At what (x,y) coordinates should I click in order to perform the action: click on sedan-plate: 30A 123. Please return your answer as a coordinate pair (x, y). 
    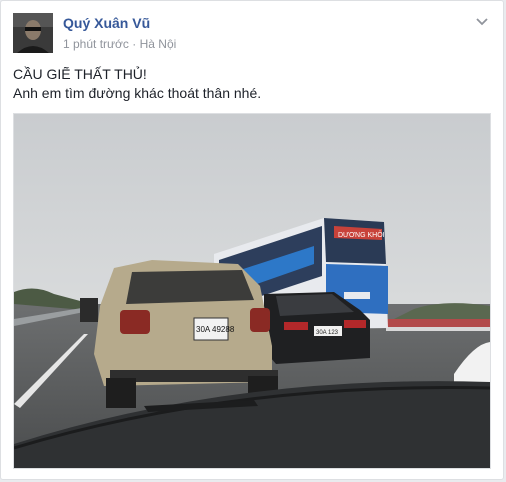
    Looking at the image, I should click on (327, 333).